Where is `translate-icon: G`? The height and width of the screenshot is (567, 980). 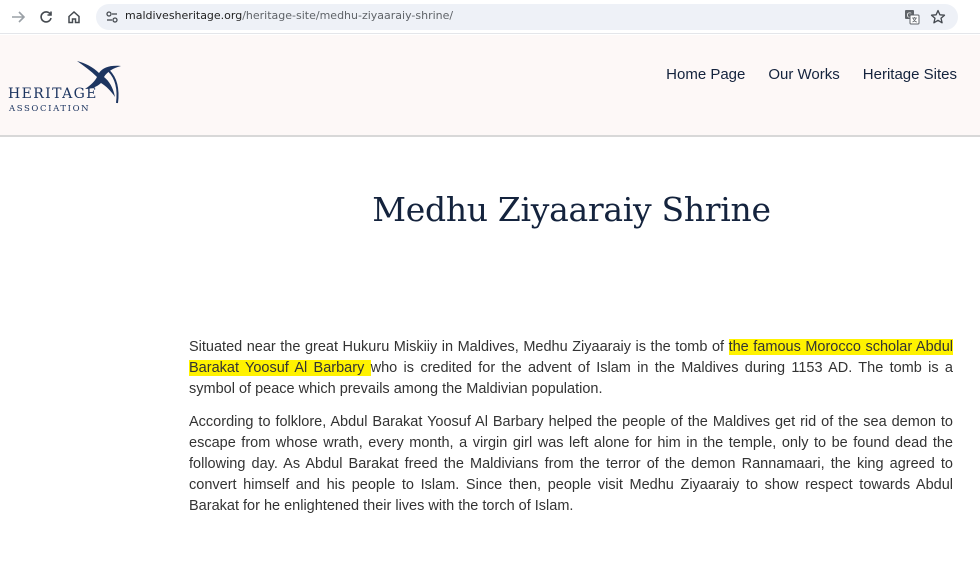 translate-icon: G is located at coordinates (912, 17).